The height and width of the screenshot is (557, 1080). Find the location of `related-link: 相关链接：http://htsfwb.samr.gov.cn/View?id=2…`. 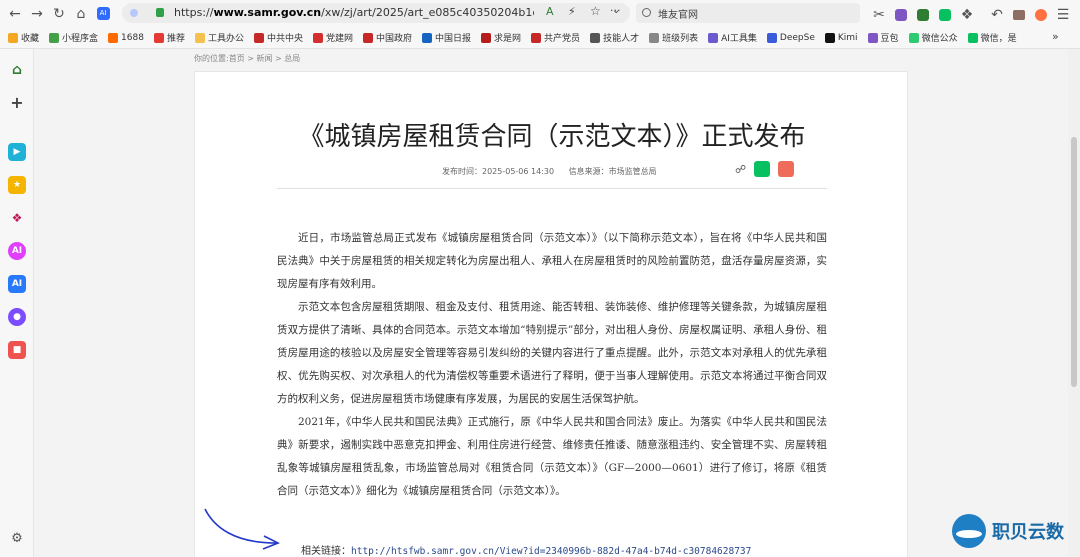

related-link: 相关链接：http://htsfwb.samr.gov.cn/View?id=2… is located at coordinates (526, 549).